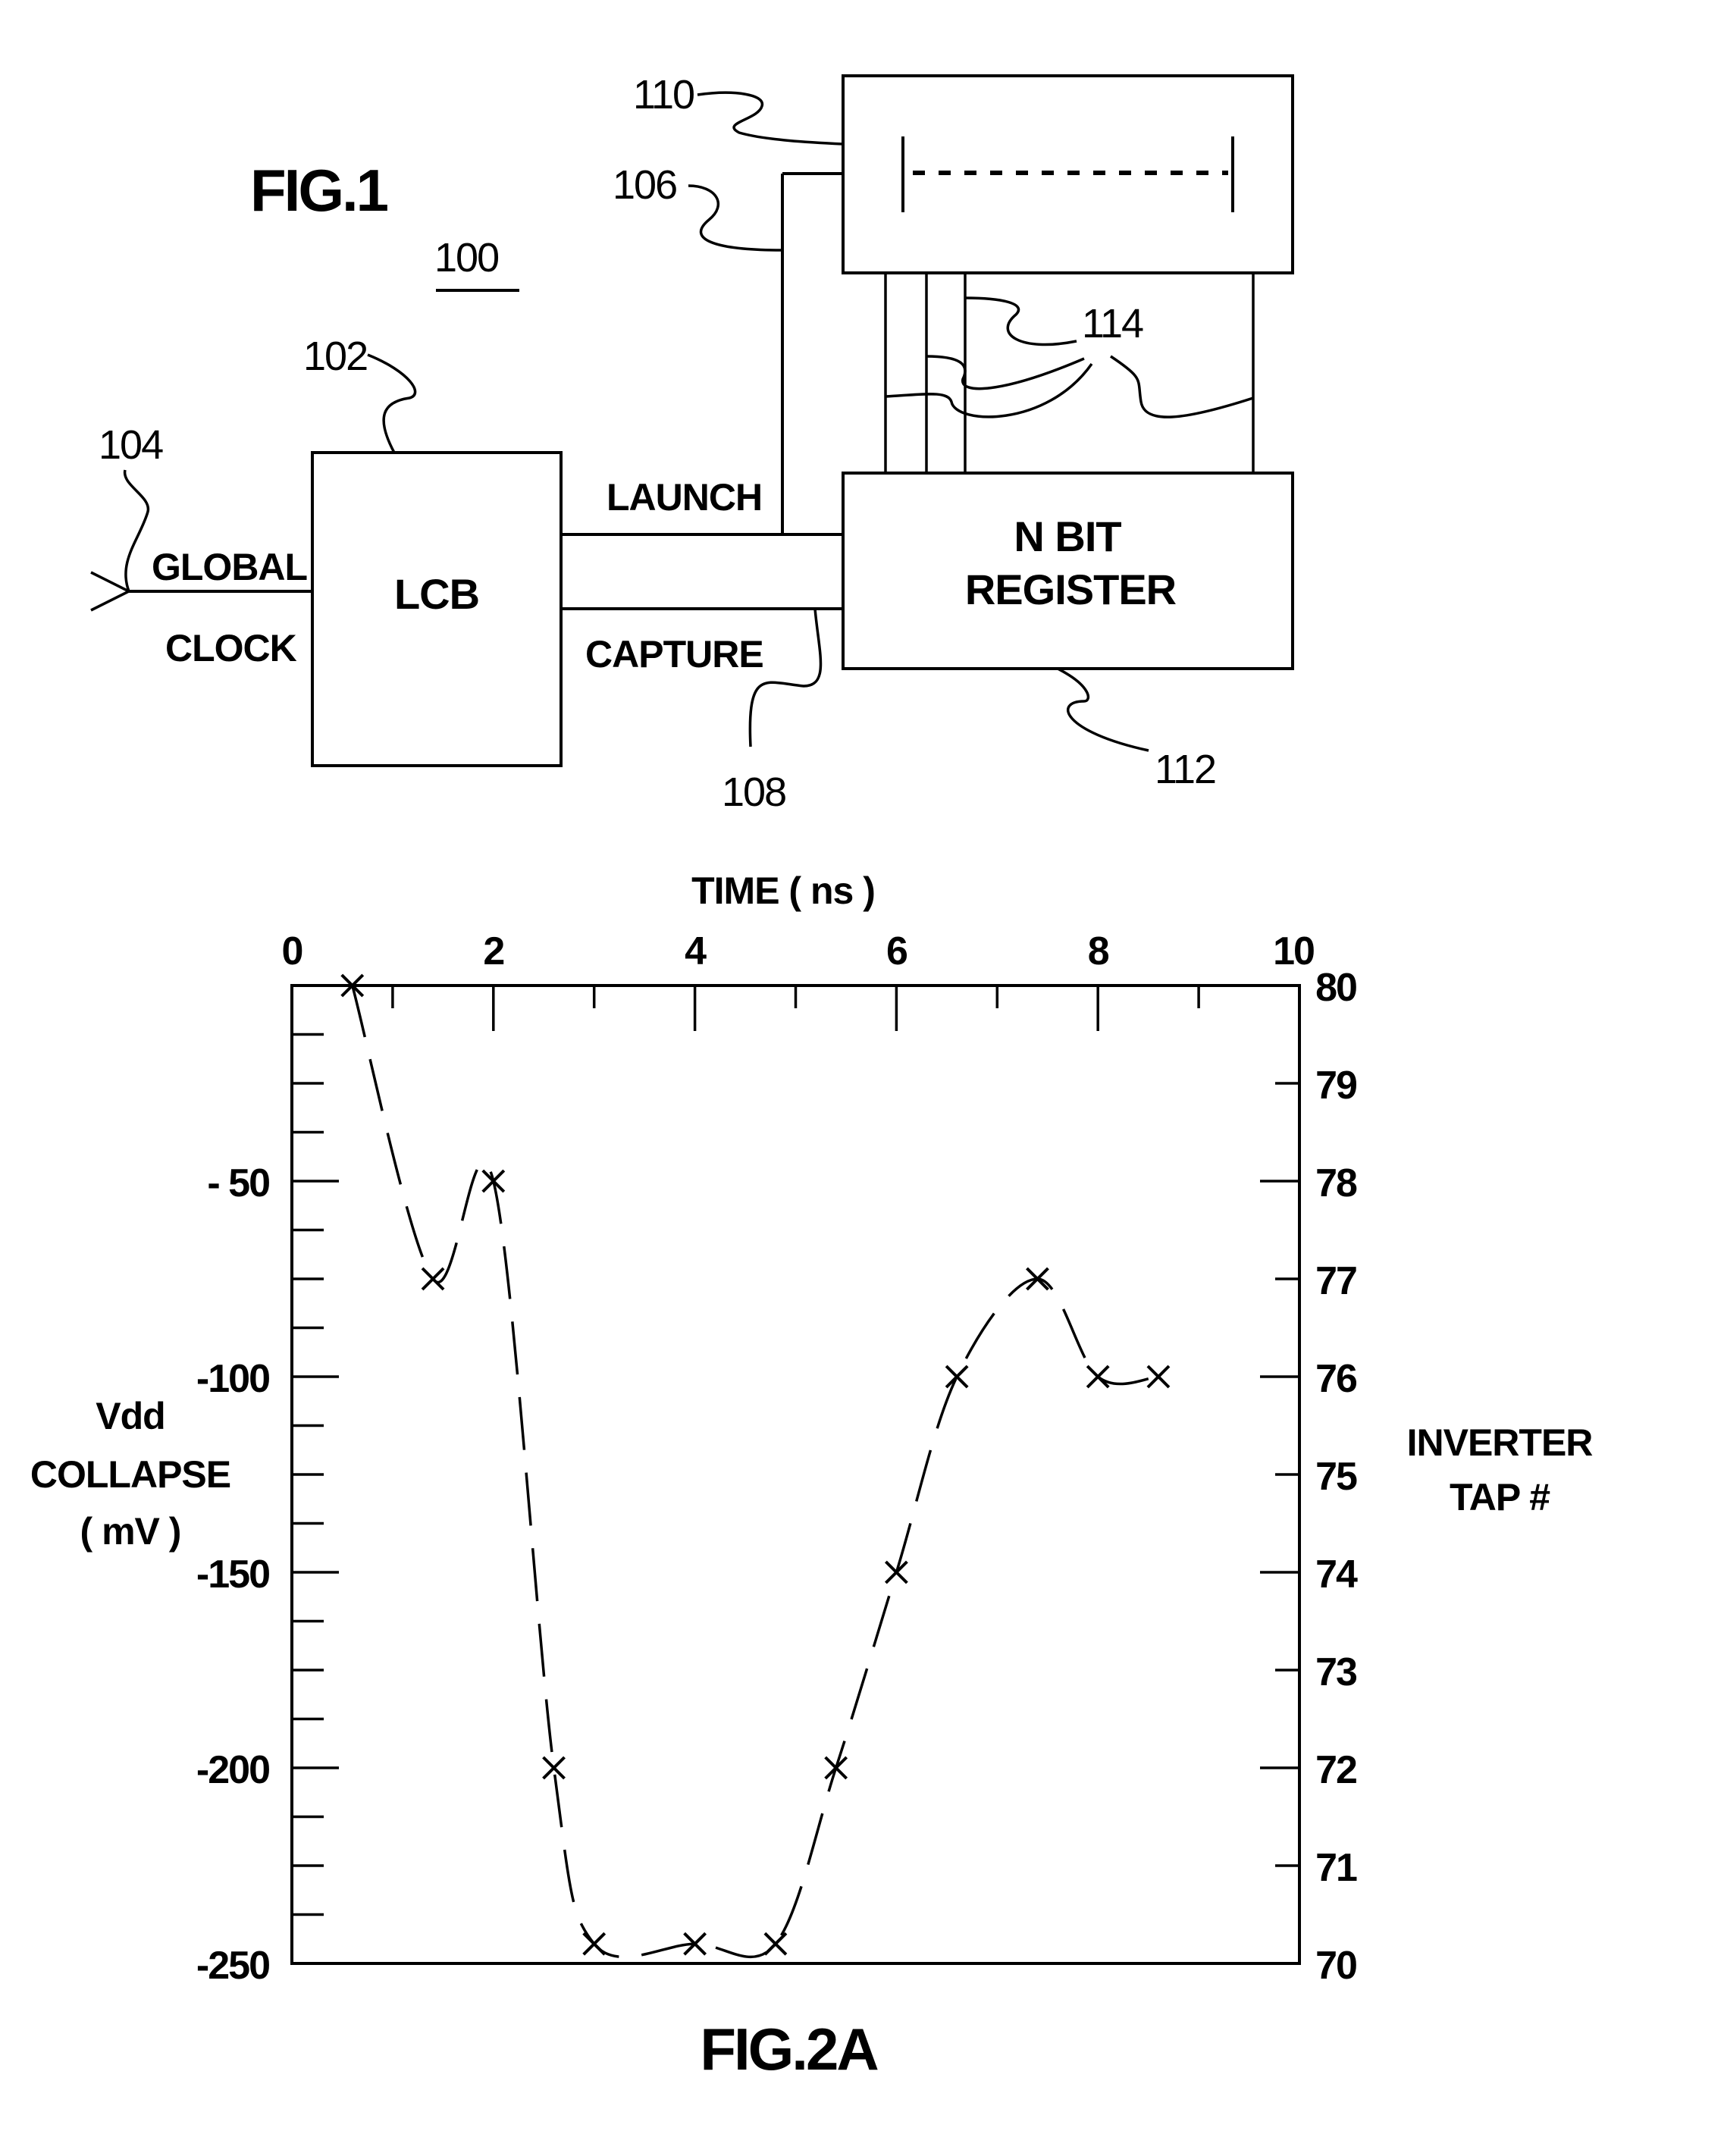  I want to click on global-clock-leader-line, so click(136, 530).